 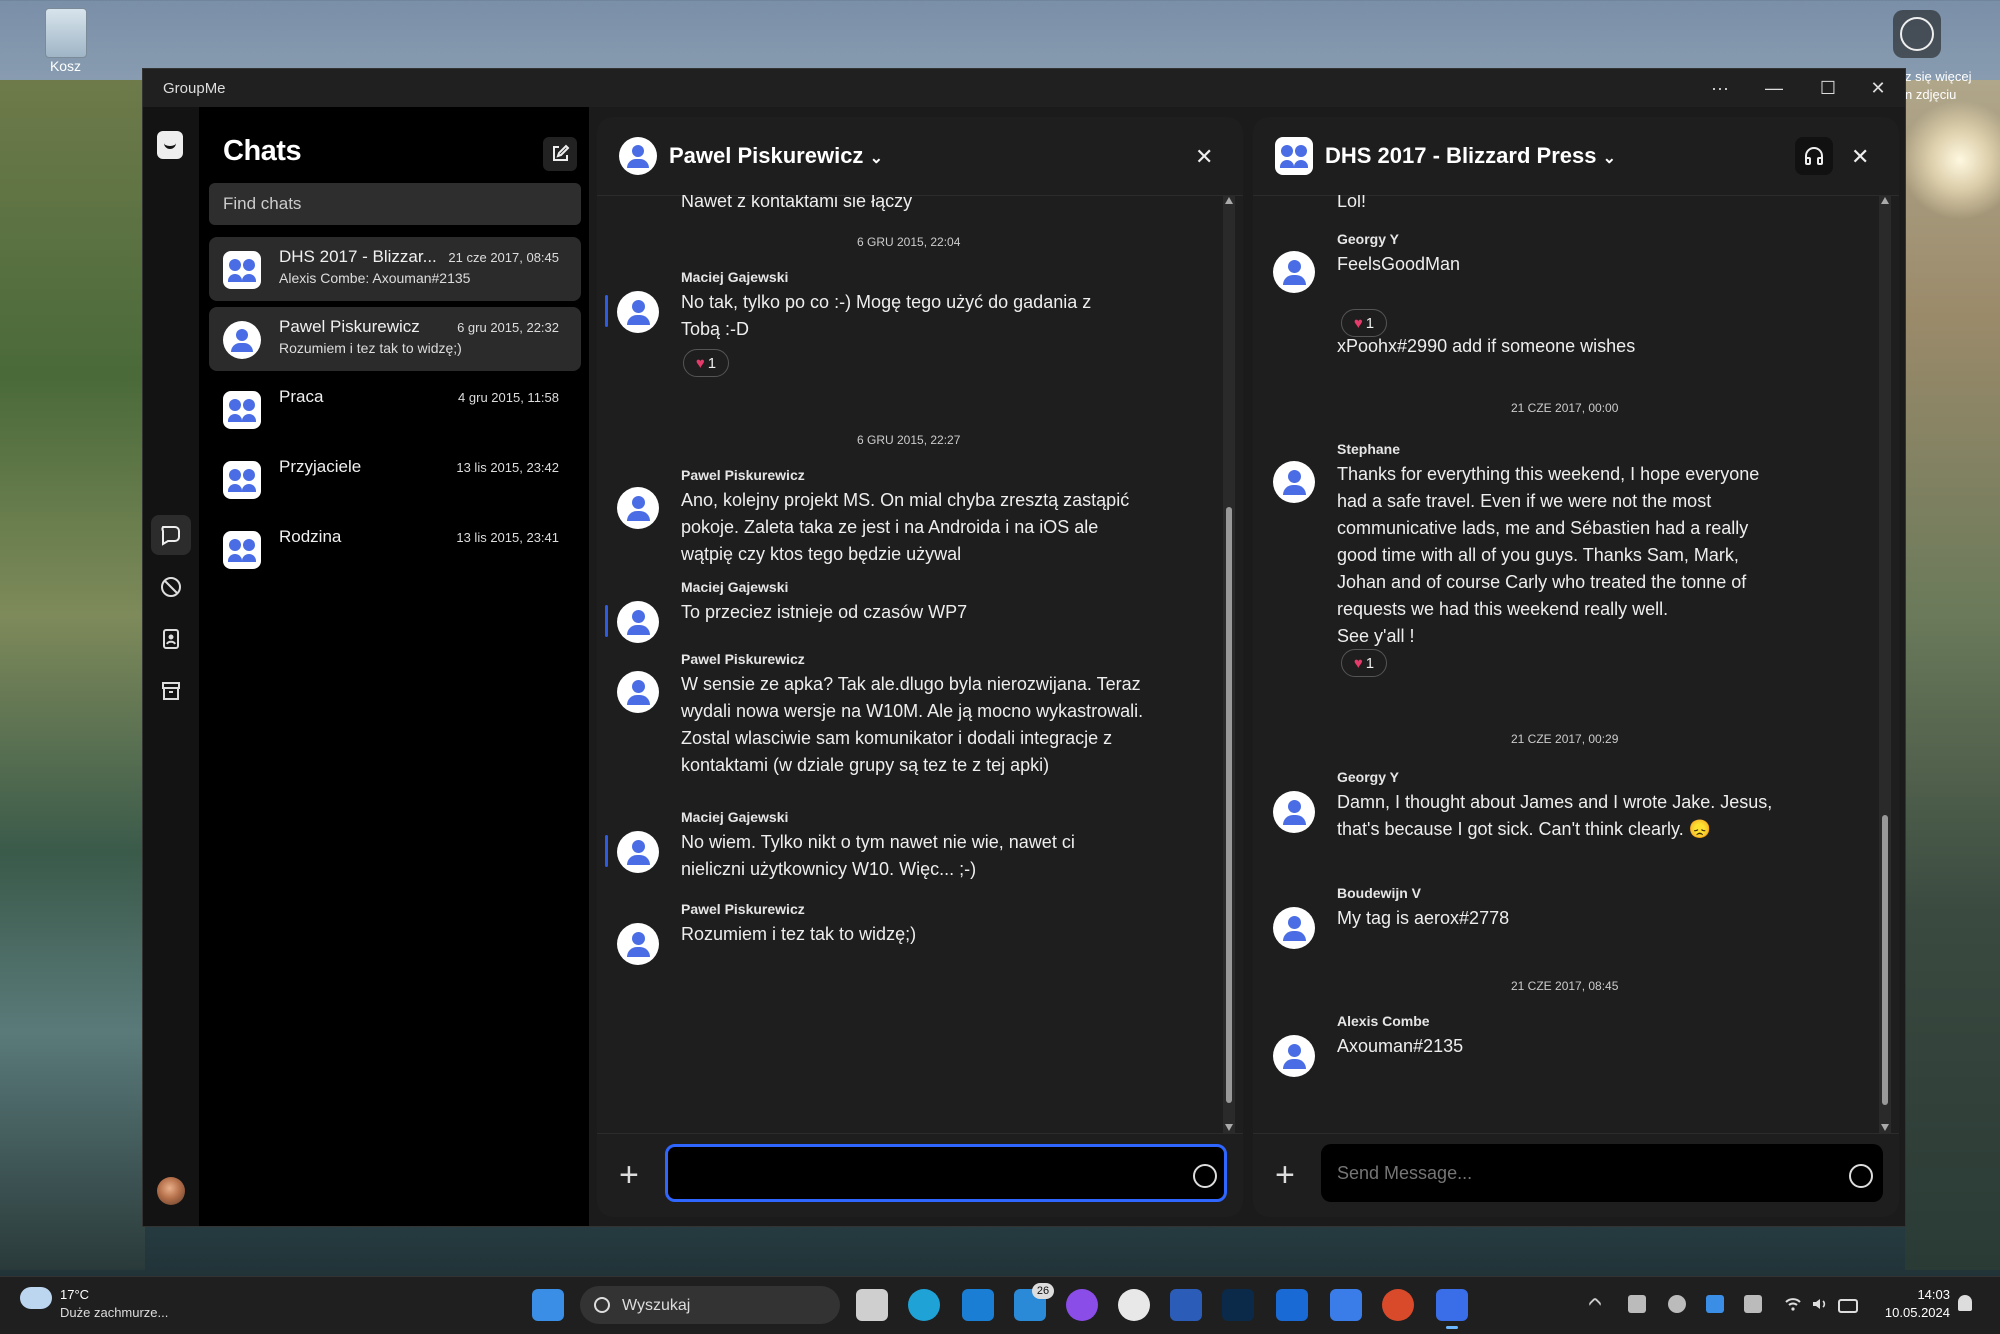 I want to click on more-options-button: ···, so click(x=1720, y=88).